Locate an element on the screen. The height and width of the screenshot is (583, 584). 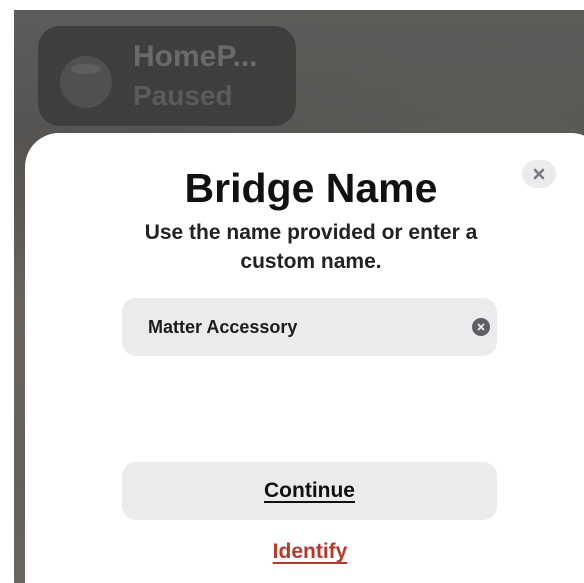
close-icon is located at coordinates (539, 174).